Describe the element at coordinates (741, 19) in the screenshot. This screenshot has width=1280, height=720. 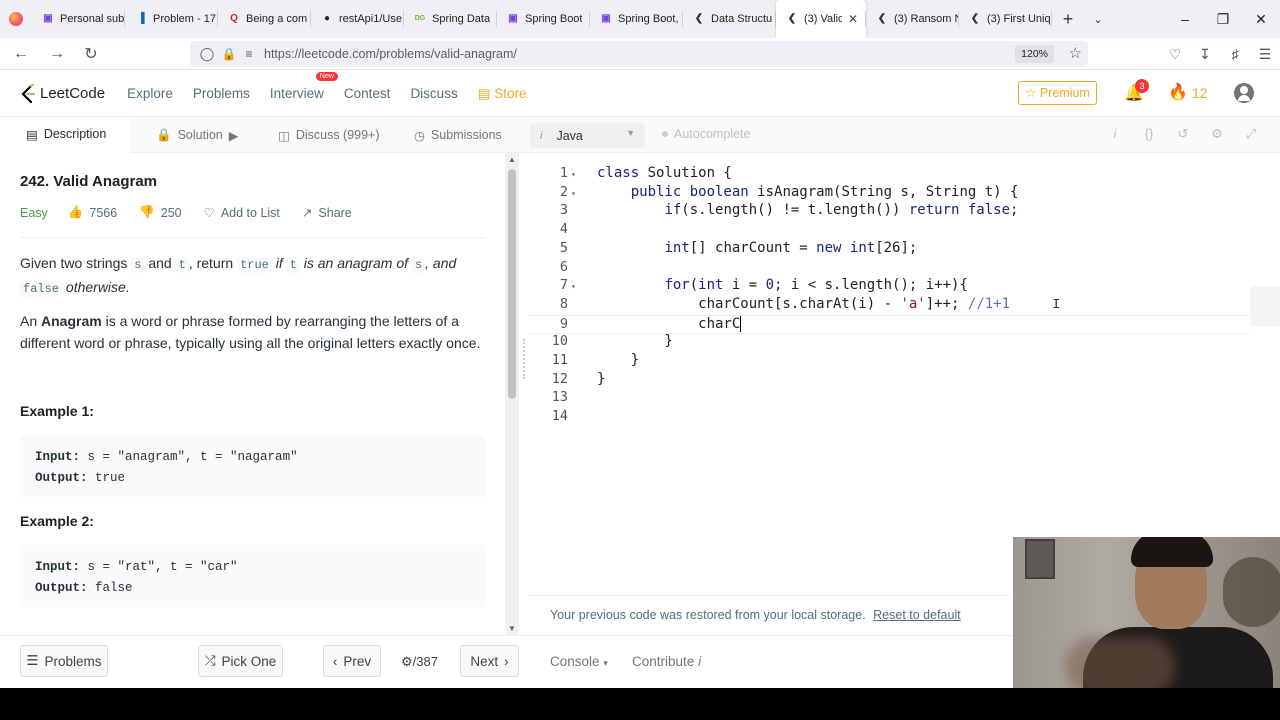
I see `browser-tab-label: Data Structu` at that location.